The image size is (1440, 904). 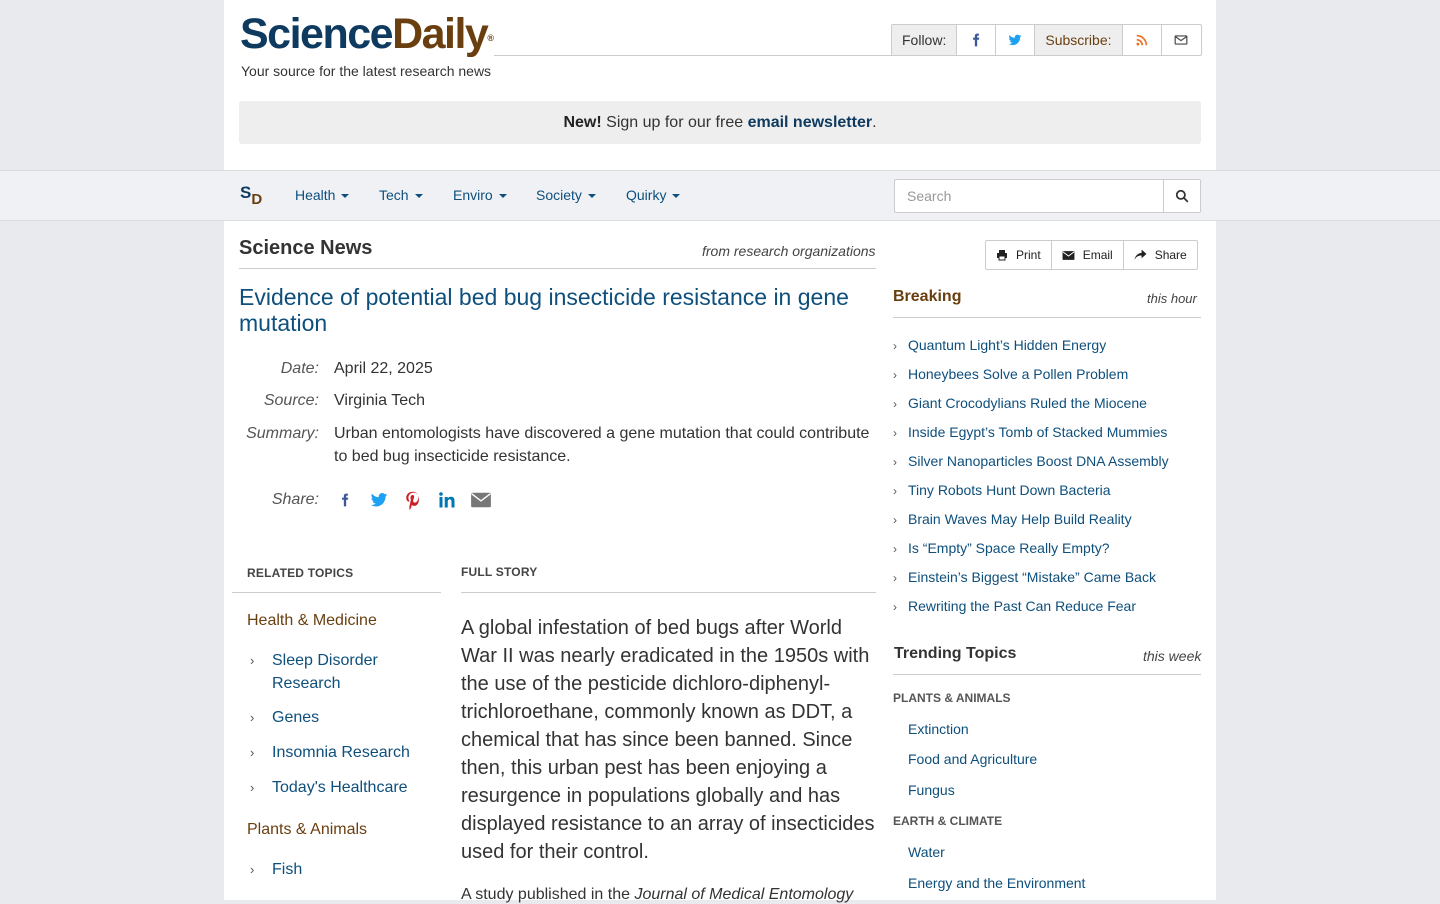 What do you see at coordinates (1029, 196) in the screenshot?
I see `search-input` at bounding box center [1029, 196].